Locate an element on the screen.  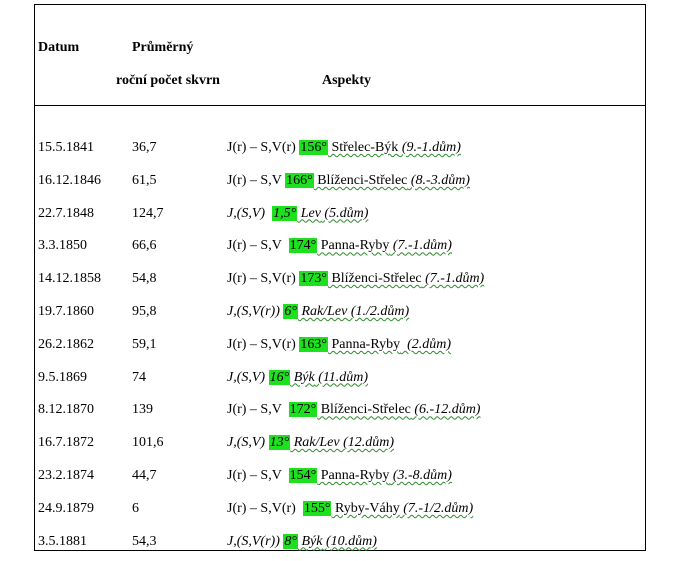
sunspot-count-cell: 61,5 is located at coordinates (144, 180).